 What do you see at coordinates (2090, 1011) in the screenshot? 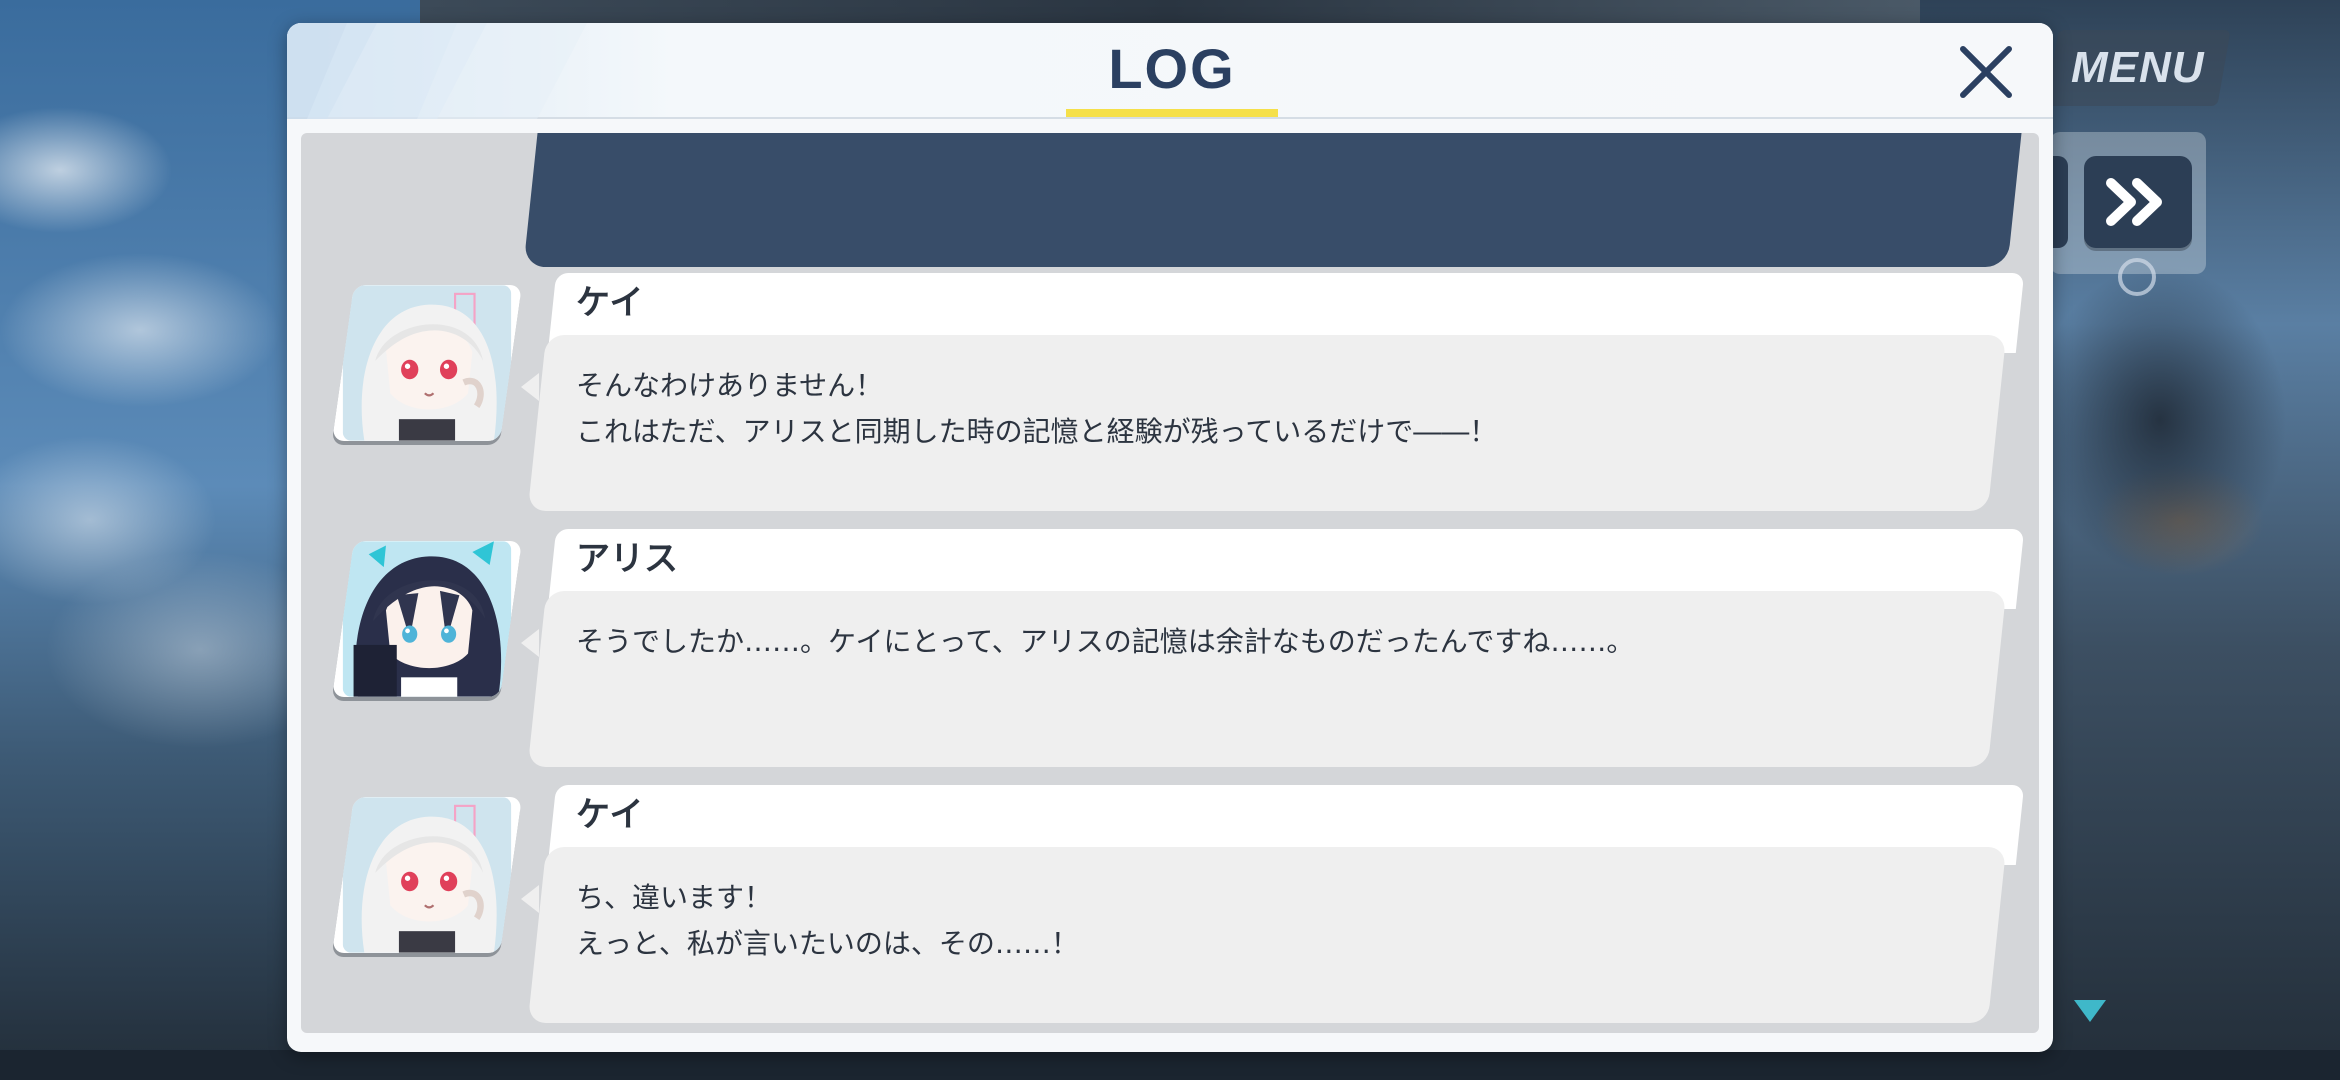
I see `triangle-down-icon` at bounding box center [2090, 1011].